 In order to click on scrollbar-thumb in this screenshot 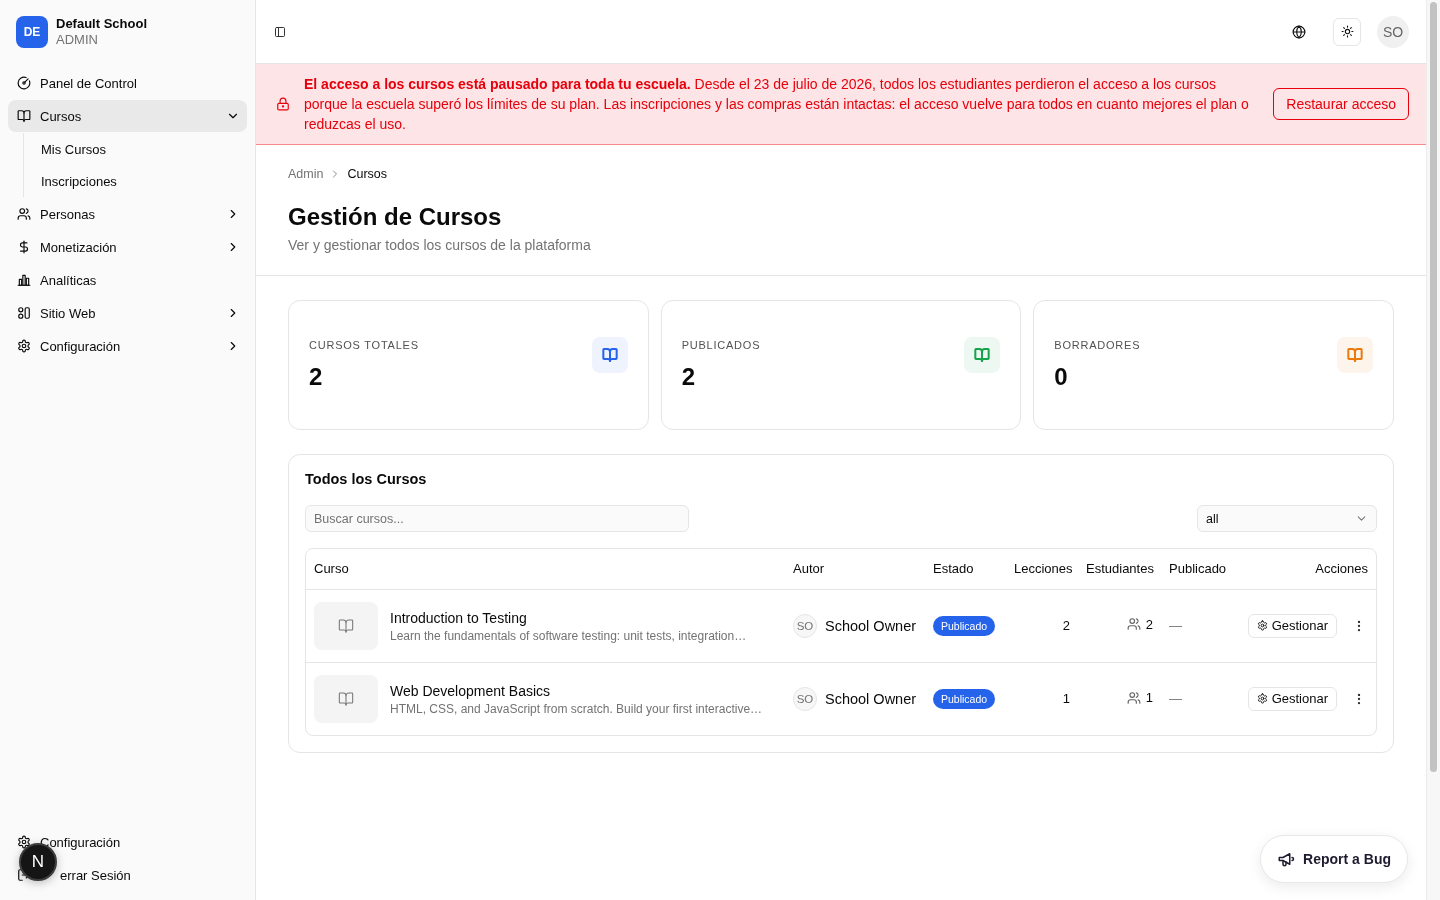, I will do `click(1433, 387)`.